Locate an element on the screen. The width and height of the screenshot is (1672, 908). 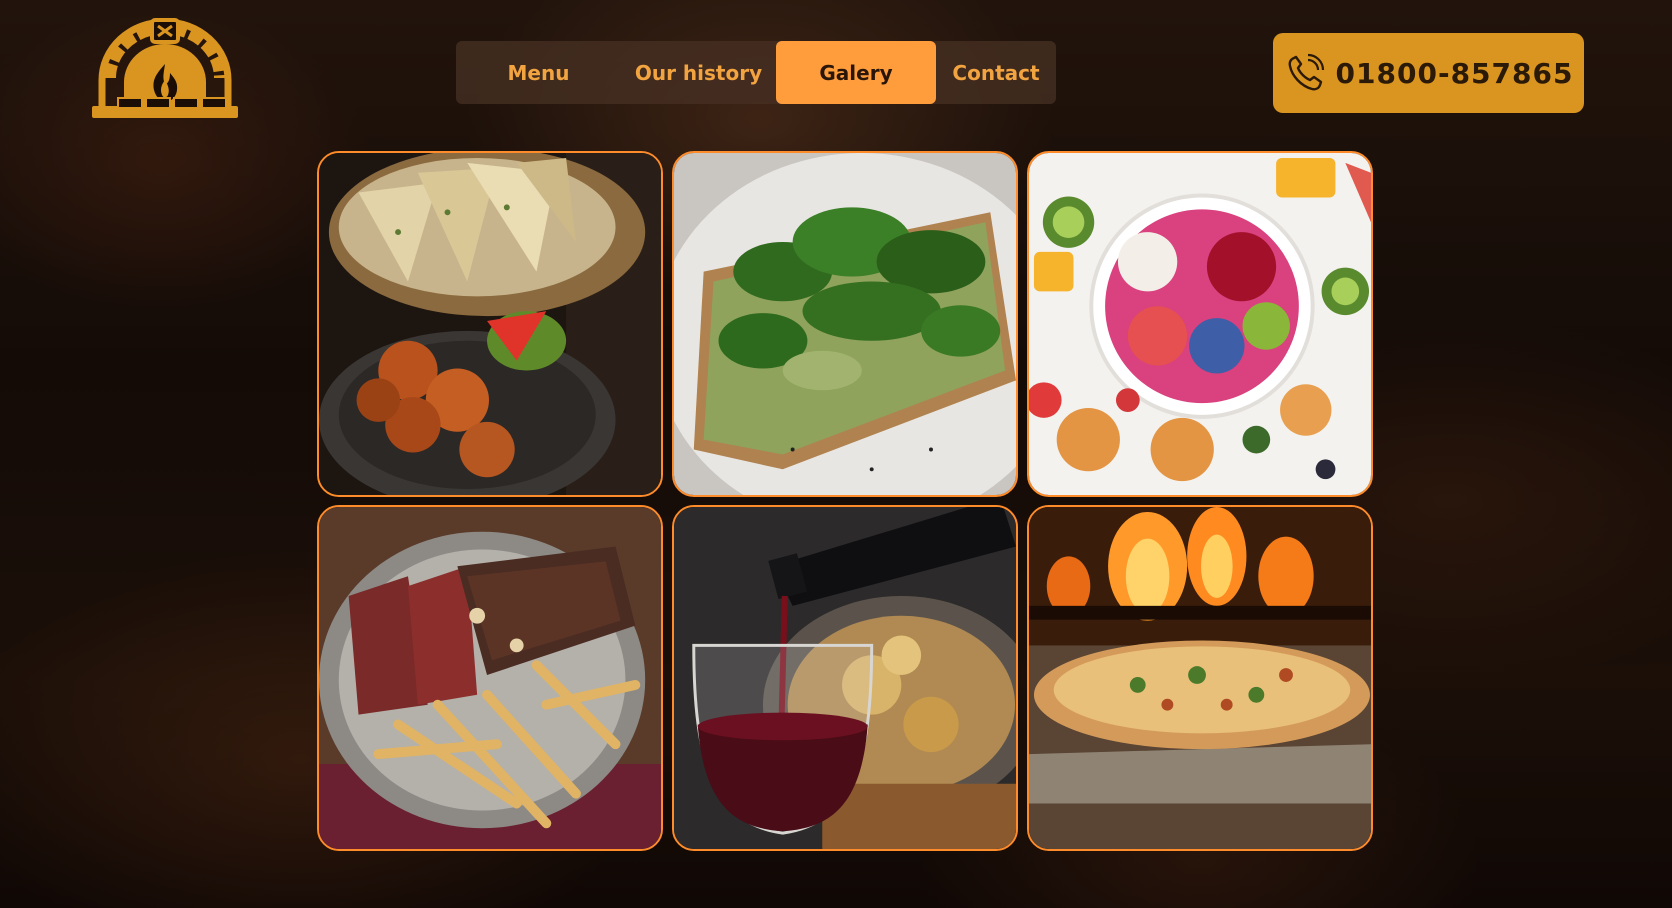
nav-item-our-history: Our history is located at coordinates (698, 72).